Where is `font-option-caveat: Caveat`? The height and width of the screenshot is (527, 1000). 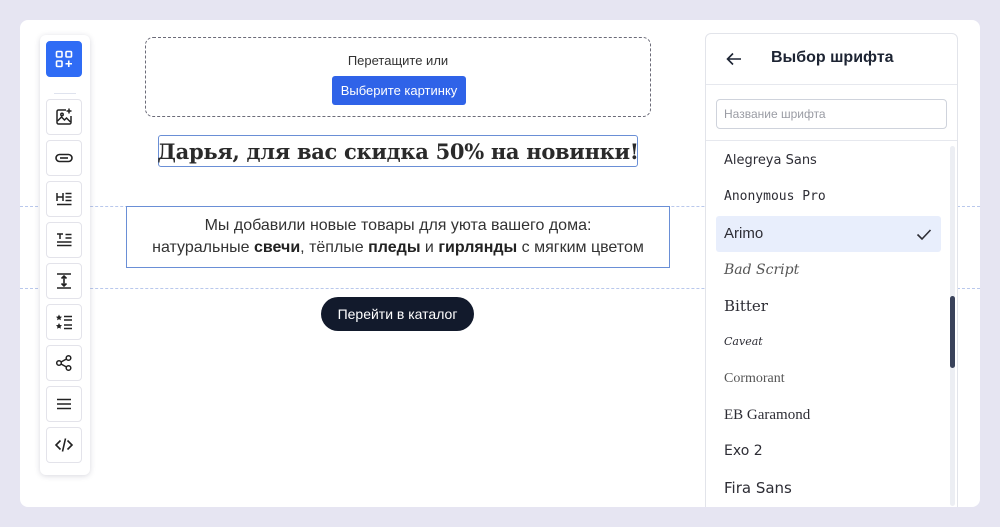
font-option-caveat: Caveat is located at coordinates (828, 342).